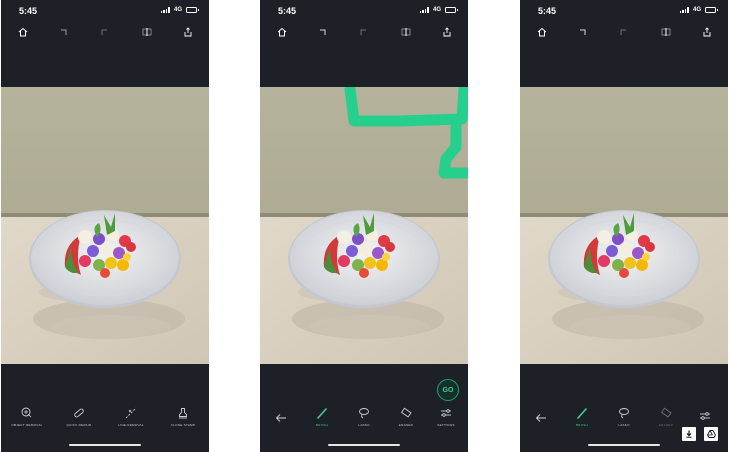  What do you see at coordinates (183, 425) in the screenshot?
I see `tool-label: CLONE STAMP` at bounding box center [183, 425].